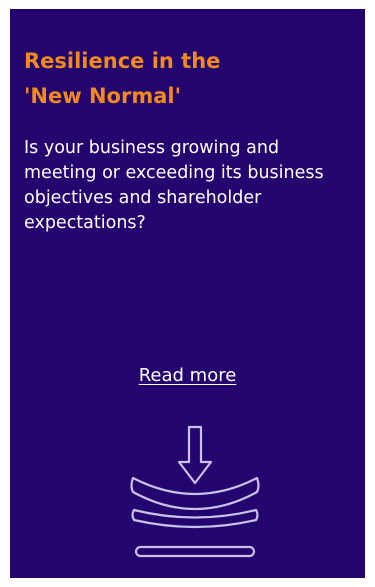  Describe the element at coordinates (122, 78) in the screenshot. I see `card-title: Resilience in the 'New Normal'` at that location.